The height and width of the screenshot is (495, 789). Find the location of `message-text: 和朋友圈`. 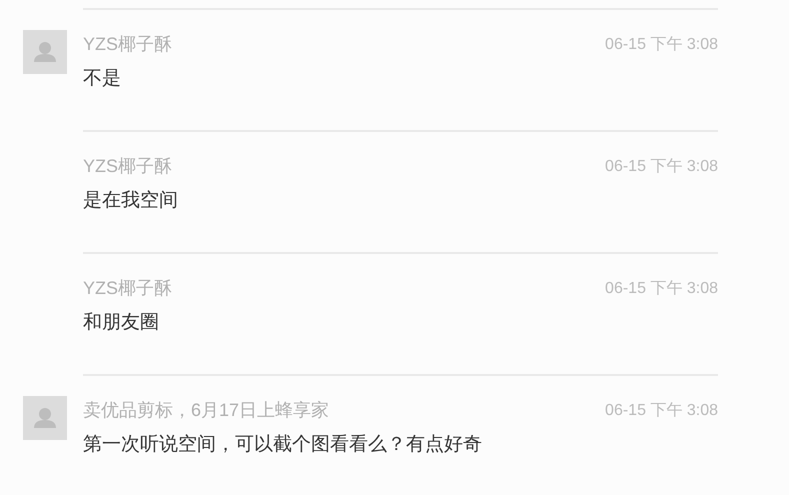

message-text: 和朋友圈 is located at coordinates (121, 323).